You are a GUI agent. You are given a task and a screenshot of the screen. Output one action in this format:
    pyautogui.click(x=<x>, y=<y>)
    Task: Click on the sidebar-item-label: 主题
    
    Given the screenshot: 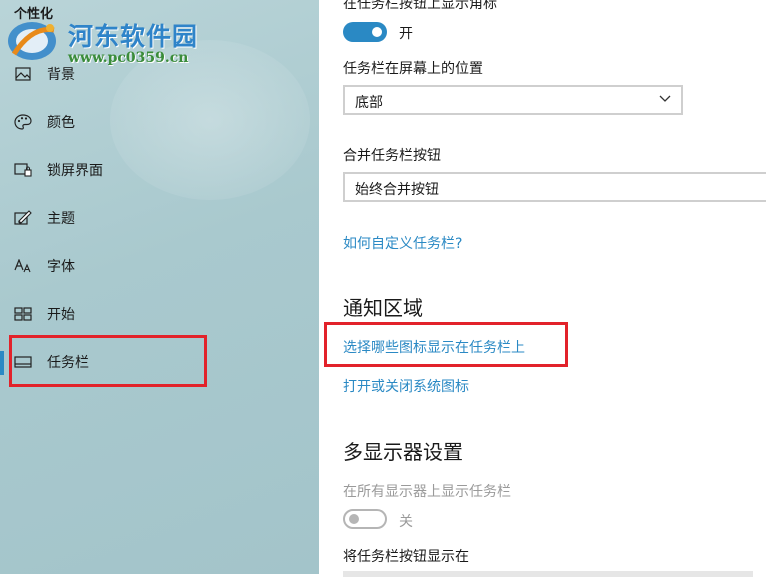 What is the action you would take?
    pyautogui.click(x=61, y=219)
    